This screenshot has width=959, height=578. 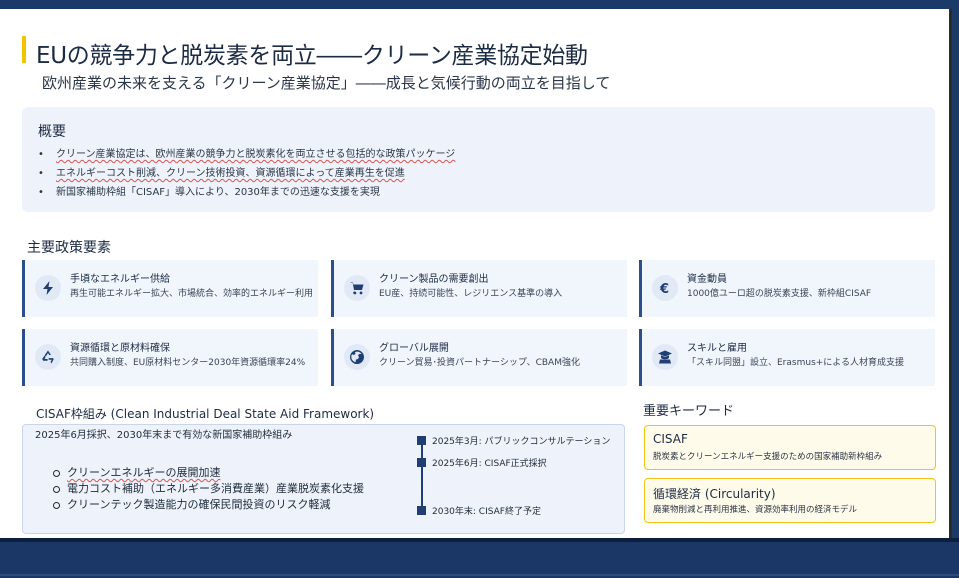 I want to click on policy-card-demand: クリーン製品の需要創出 EU産、持続可能性、レジリエンス基準の導入, so click(x=479, y=288).